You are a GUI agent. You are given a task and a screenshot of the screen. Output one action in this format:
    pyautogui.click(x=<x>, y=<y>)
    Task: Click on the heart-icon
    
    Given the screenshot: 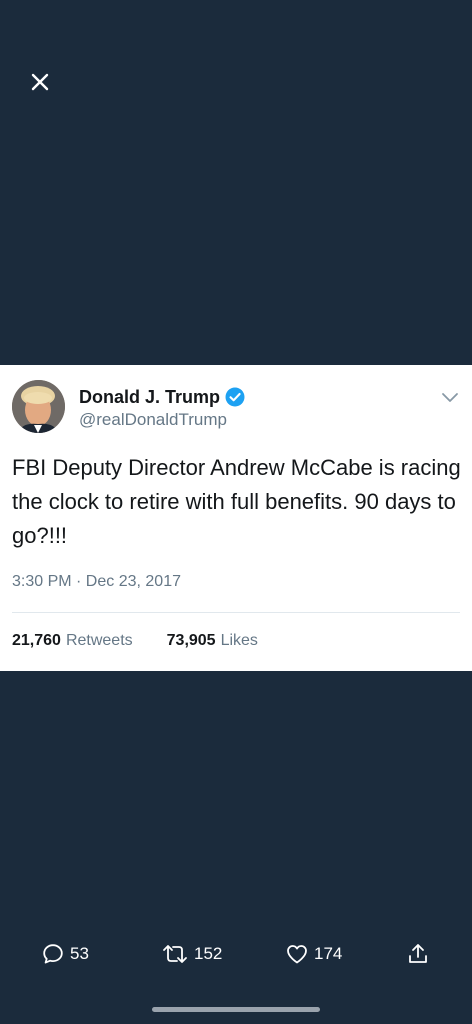 What is the action you would take?
    pyautogui.click(x=297, y=954)
    